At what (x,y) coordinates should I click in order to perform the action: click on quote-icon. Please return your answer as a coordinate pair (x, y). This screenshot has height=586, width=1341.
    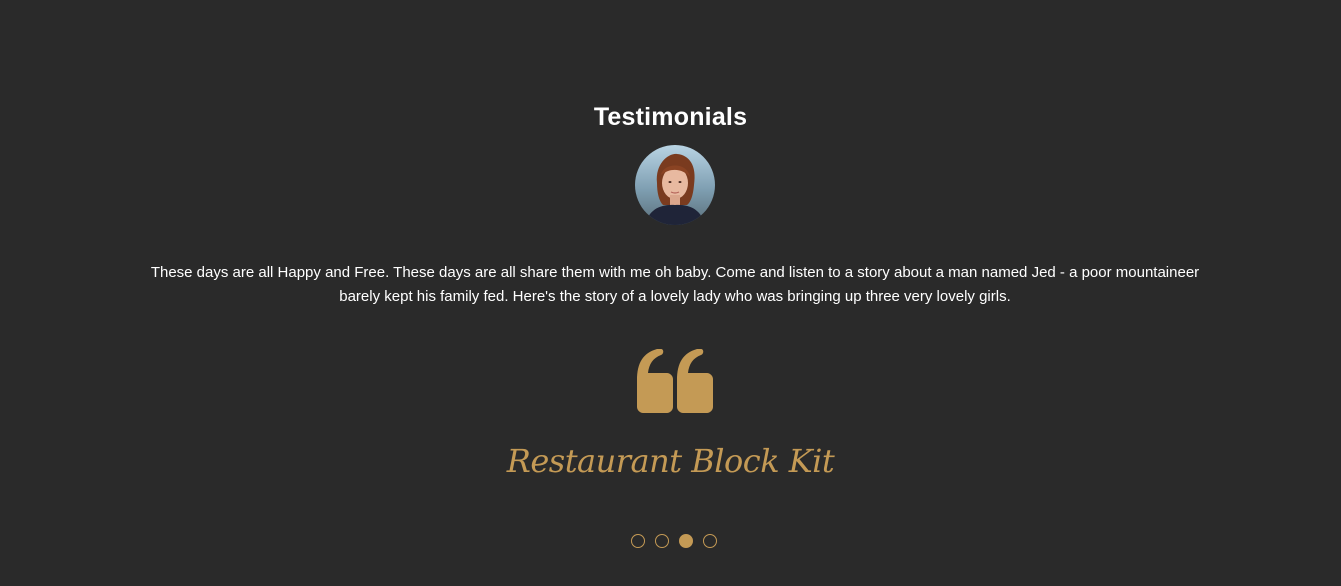
    Looking at the image, I should click on (675, 381).